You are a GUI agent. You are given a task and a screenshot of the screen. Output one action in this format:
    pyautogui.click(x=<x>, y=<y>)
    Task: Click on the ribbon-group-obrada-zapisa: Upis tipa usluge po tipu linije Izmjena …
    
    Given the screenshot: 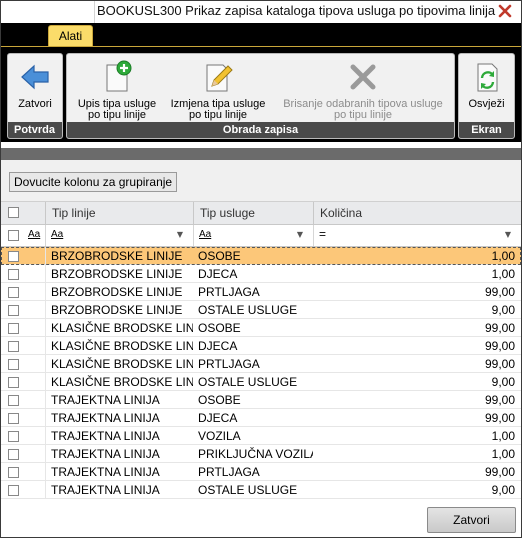 What is the action you would take?
    pyautogui.click(x=260, y=96)
    